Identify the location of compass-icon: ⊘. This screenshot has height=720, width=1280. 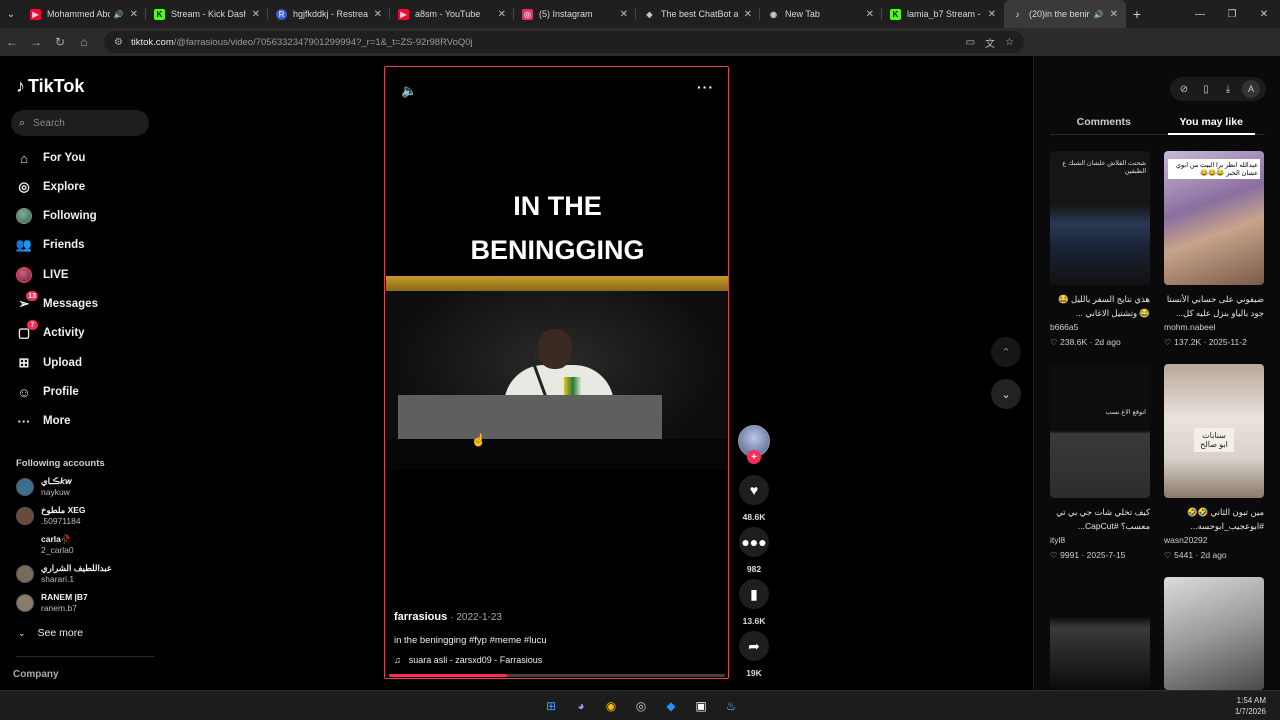
(1184, 89).